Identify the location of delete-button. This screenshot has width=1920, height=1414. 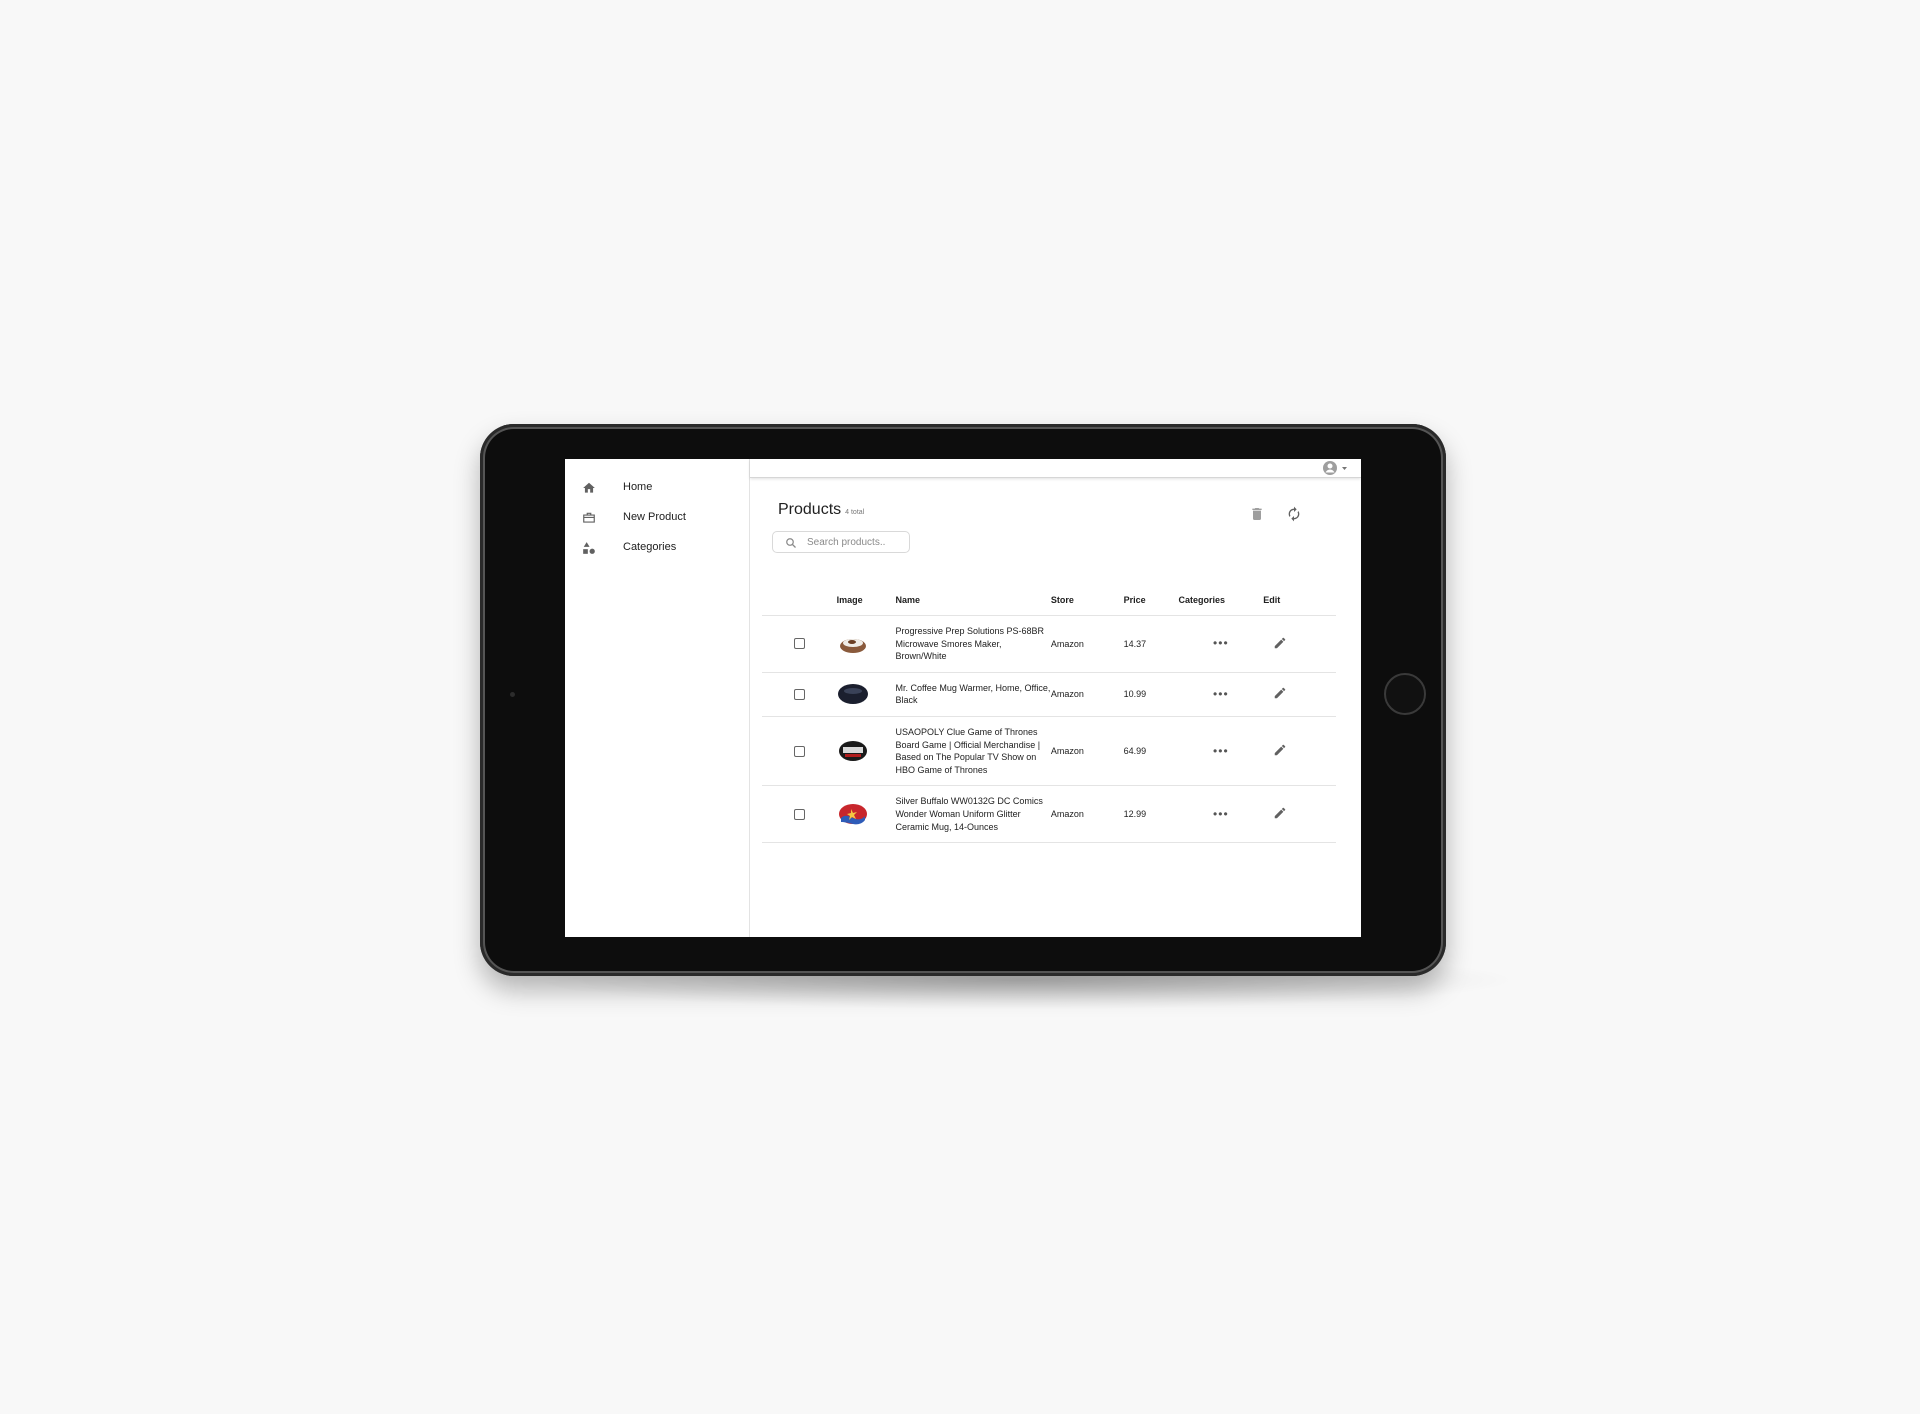
(1258, 515).